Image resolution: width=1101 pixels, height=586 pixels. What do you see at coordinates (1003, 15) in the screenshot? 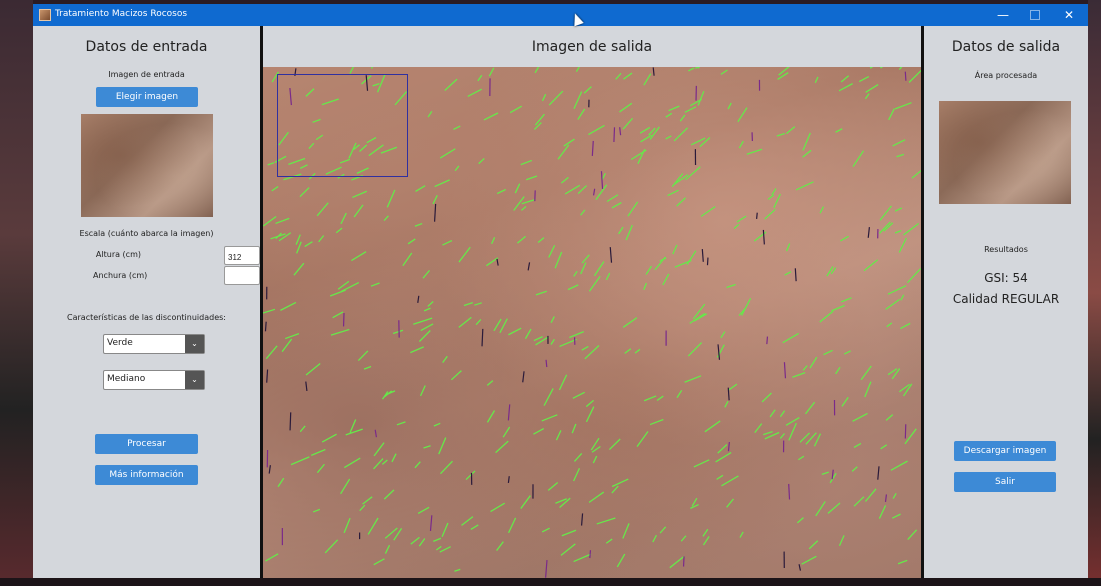
I see `minimize-button: —` at bounding box center [1003, 15].